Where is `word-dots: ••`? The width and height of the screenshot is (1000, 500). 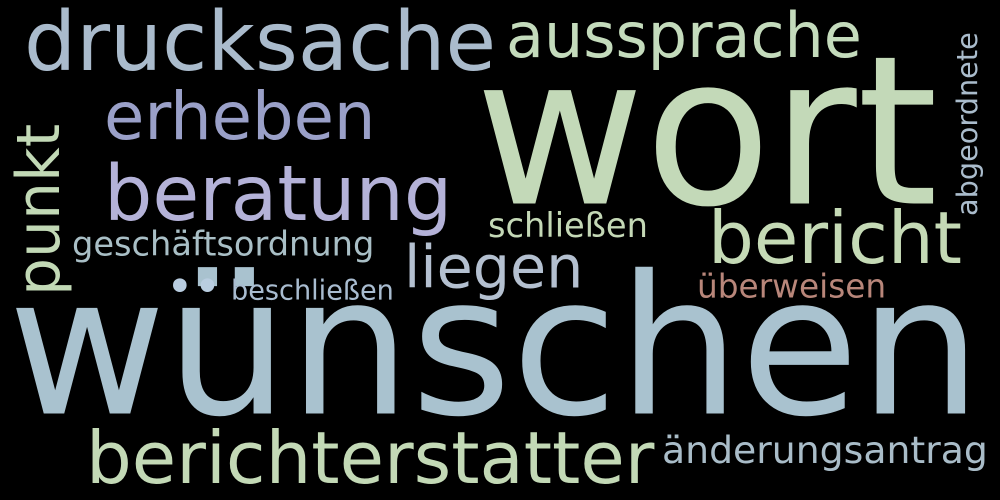
word-dots: •• is located at coordinates (194, 287).